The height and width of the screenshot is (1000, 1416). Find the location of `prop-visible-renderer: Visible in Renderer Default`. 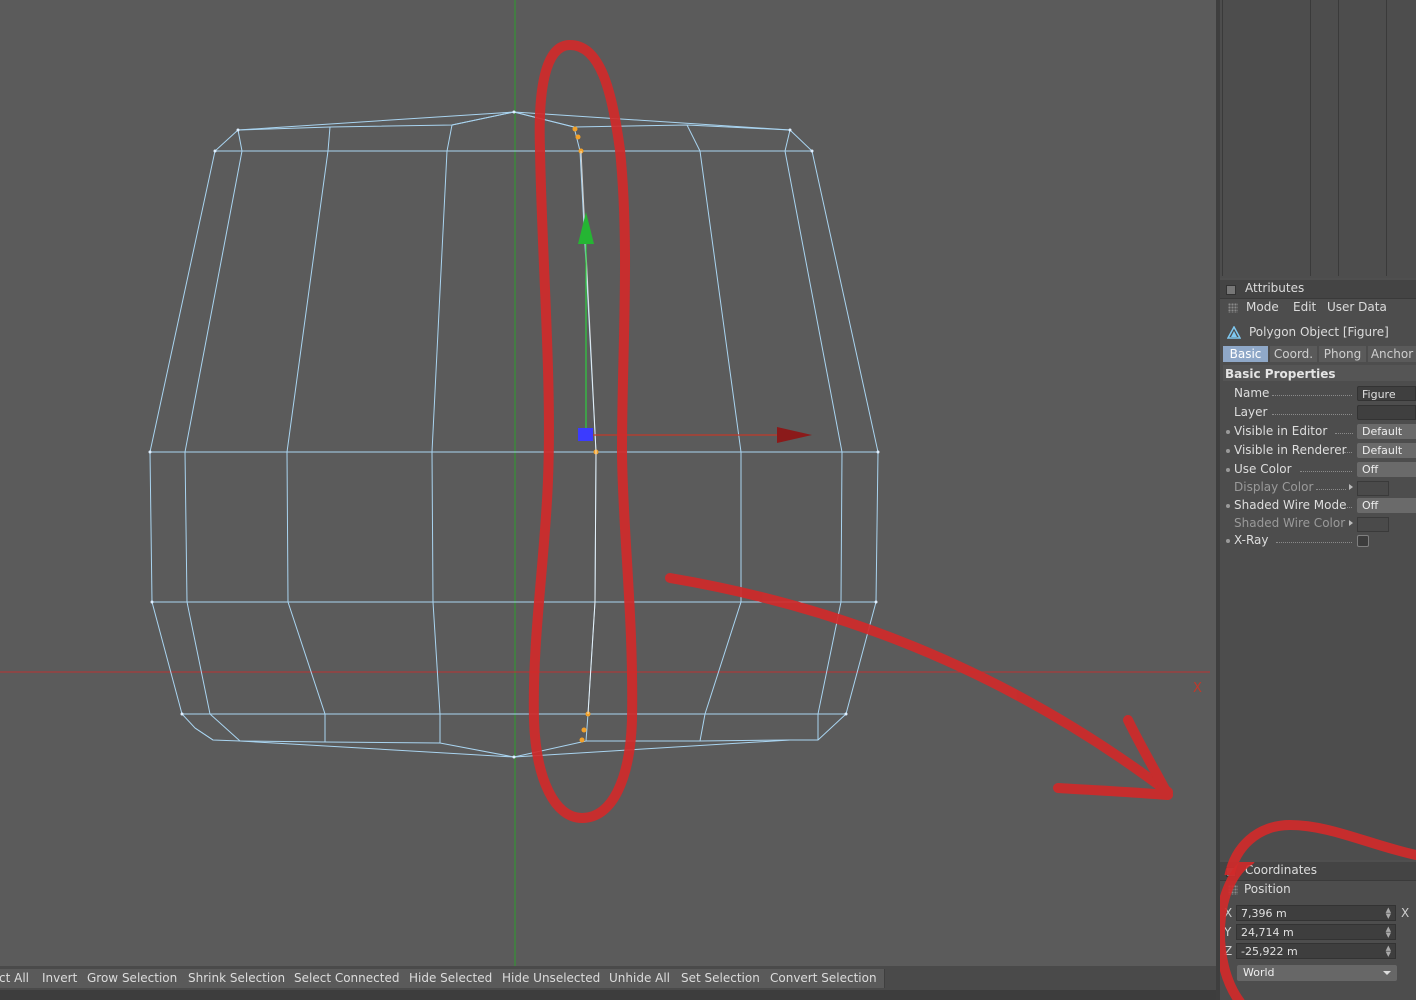

prop-visible-renderer: Visible in Renderer Default is located at coordinates (1318, 451).